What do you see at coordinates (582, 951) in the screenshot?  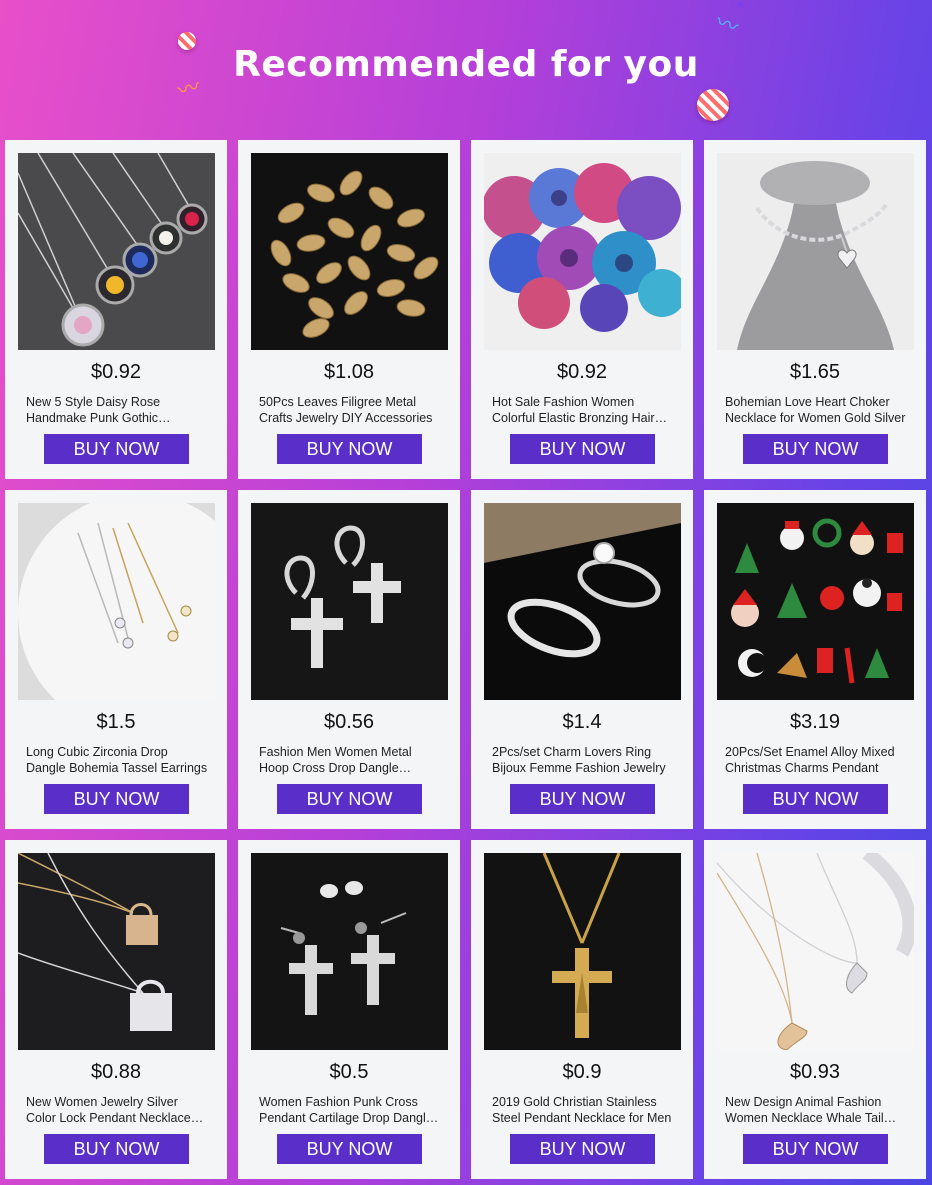 I see `product-image-crucifix-necklace` at bounding box center [582, 951].